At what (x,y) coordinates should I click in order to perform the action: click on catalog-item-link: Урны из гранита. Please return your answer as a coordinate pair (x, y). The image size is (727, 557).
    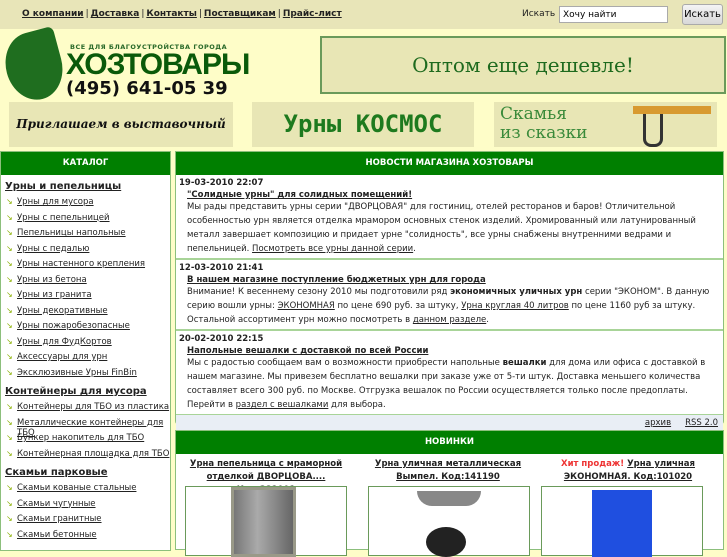
    Looking at the image, I should click on (54, 295).